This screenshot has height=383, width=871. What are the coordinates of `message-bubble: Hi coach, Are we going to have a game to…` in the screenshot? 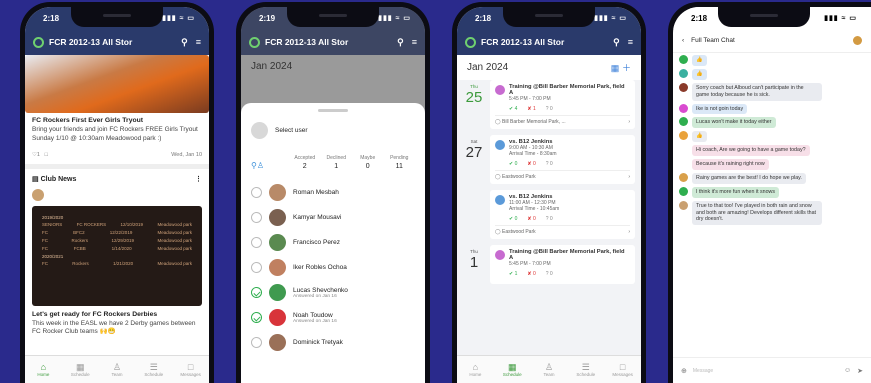 It's located at (751, 150).